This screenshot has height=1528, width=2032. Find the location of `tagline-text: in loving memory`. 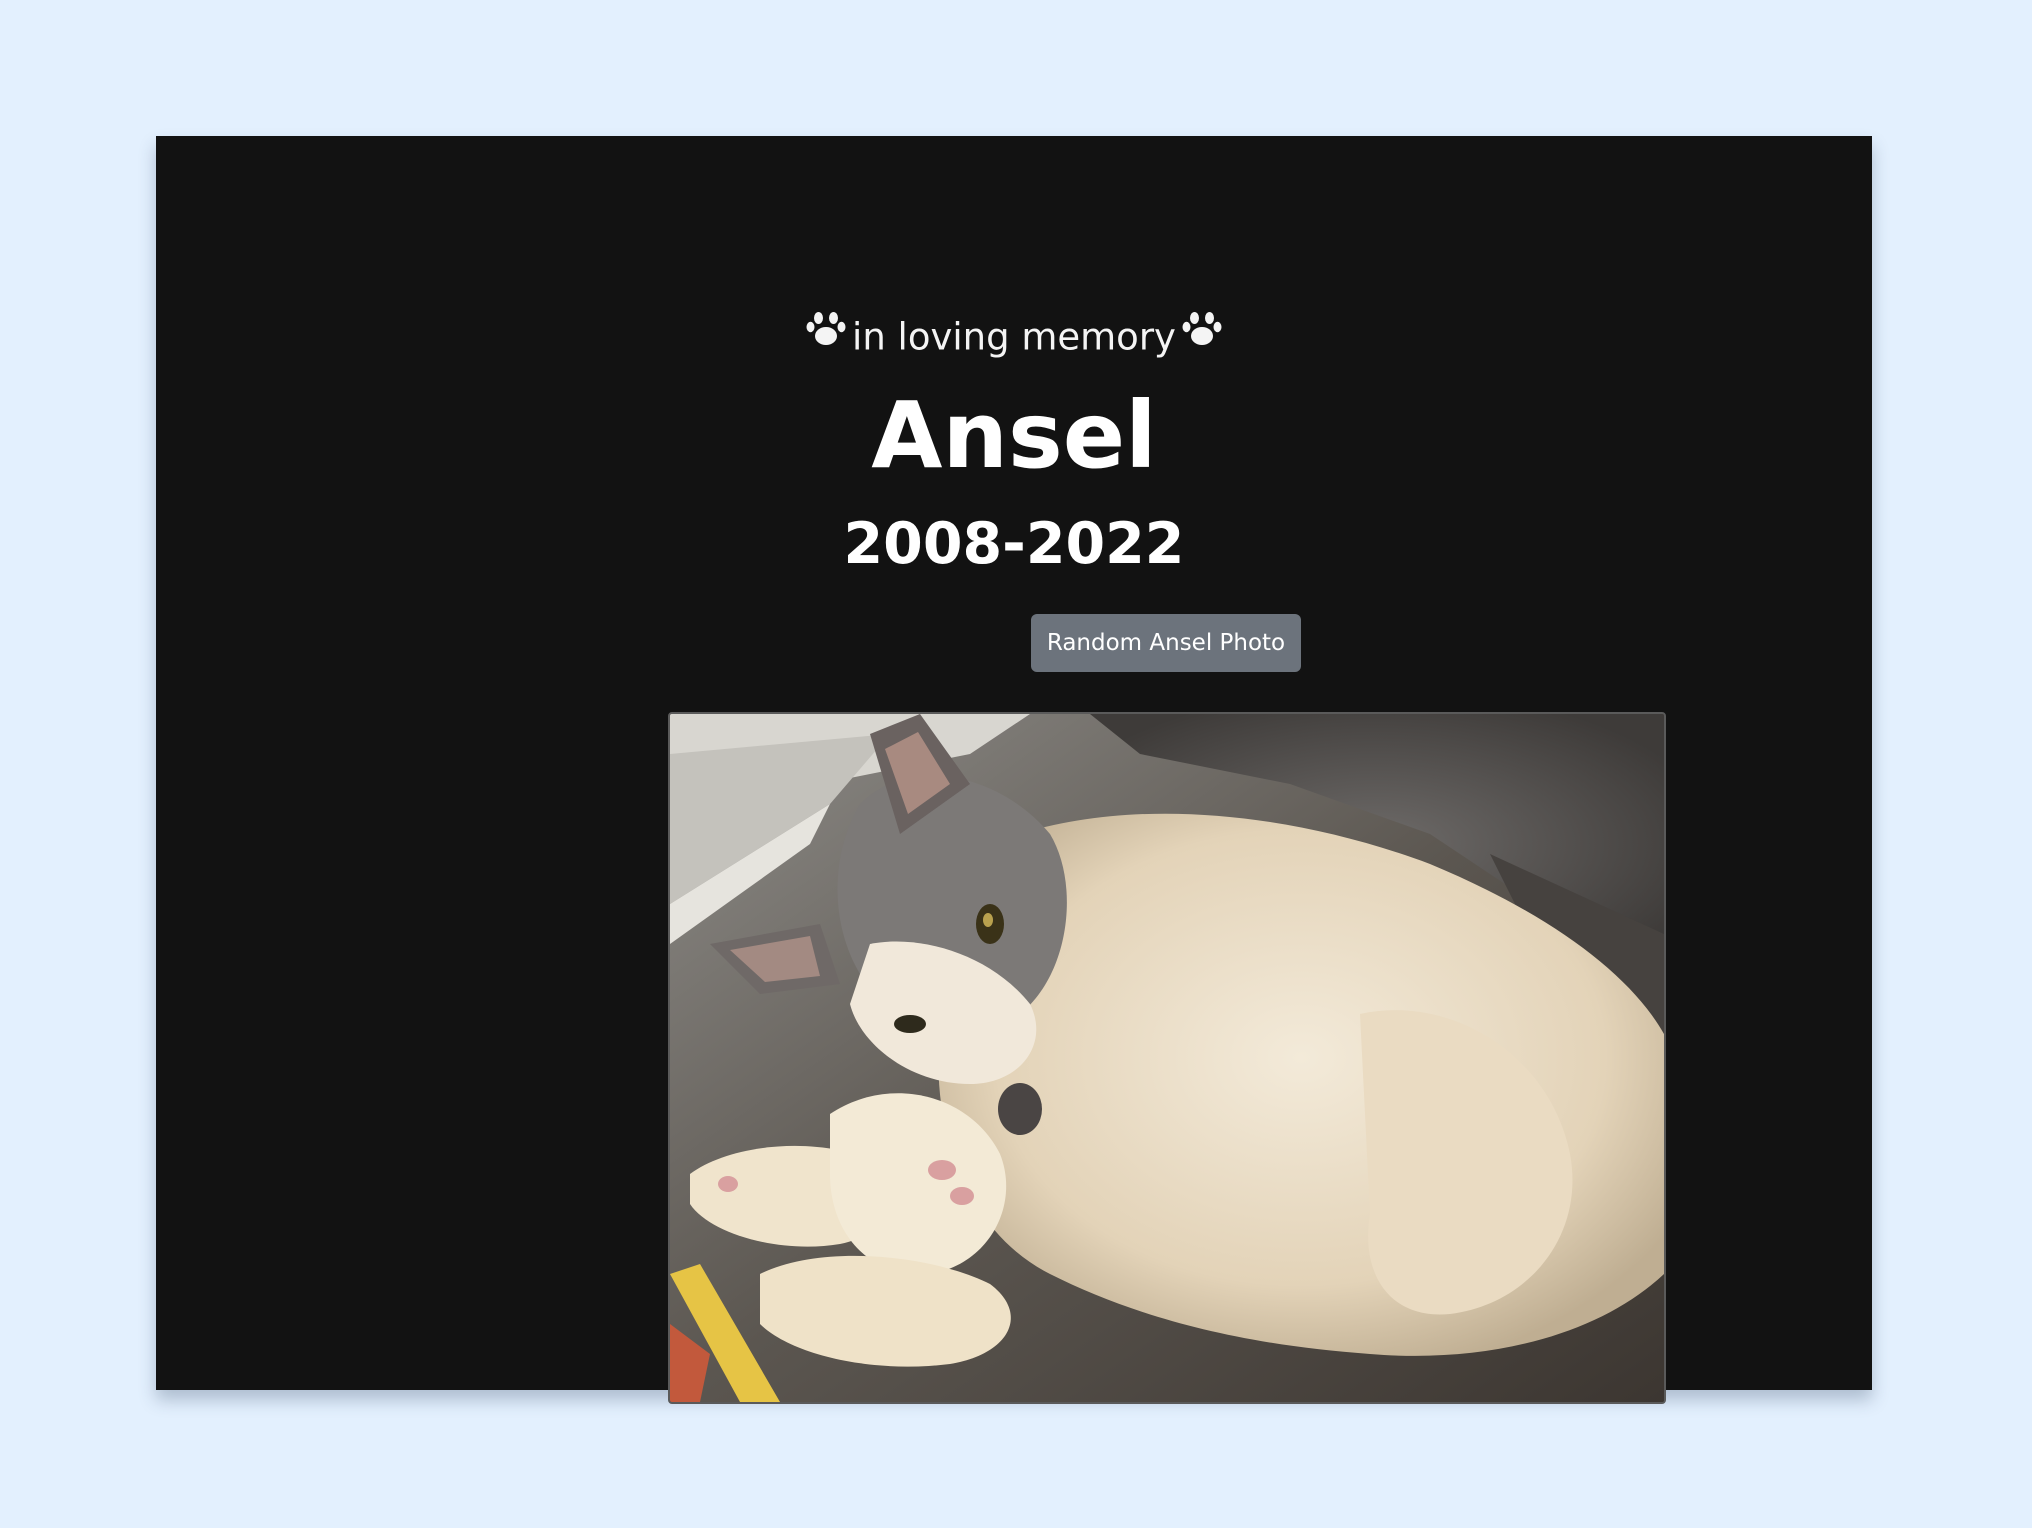

tagline-text: in loving memory is located at coordinates (1014, 337).